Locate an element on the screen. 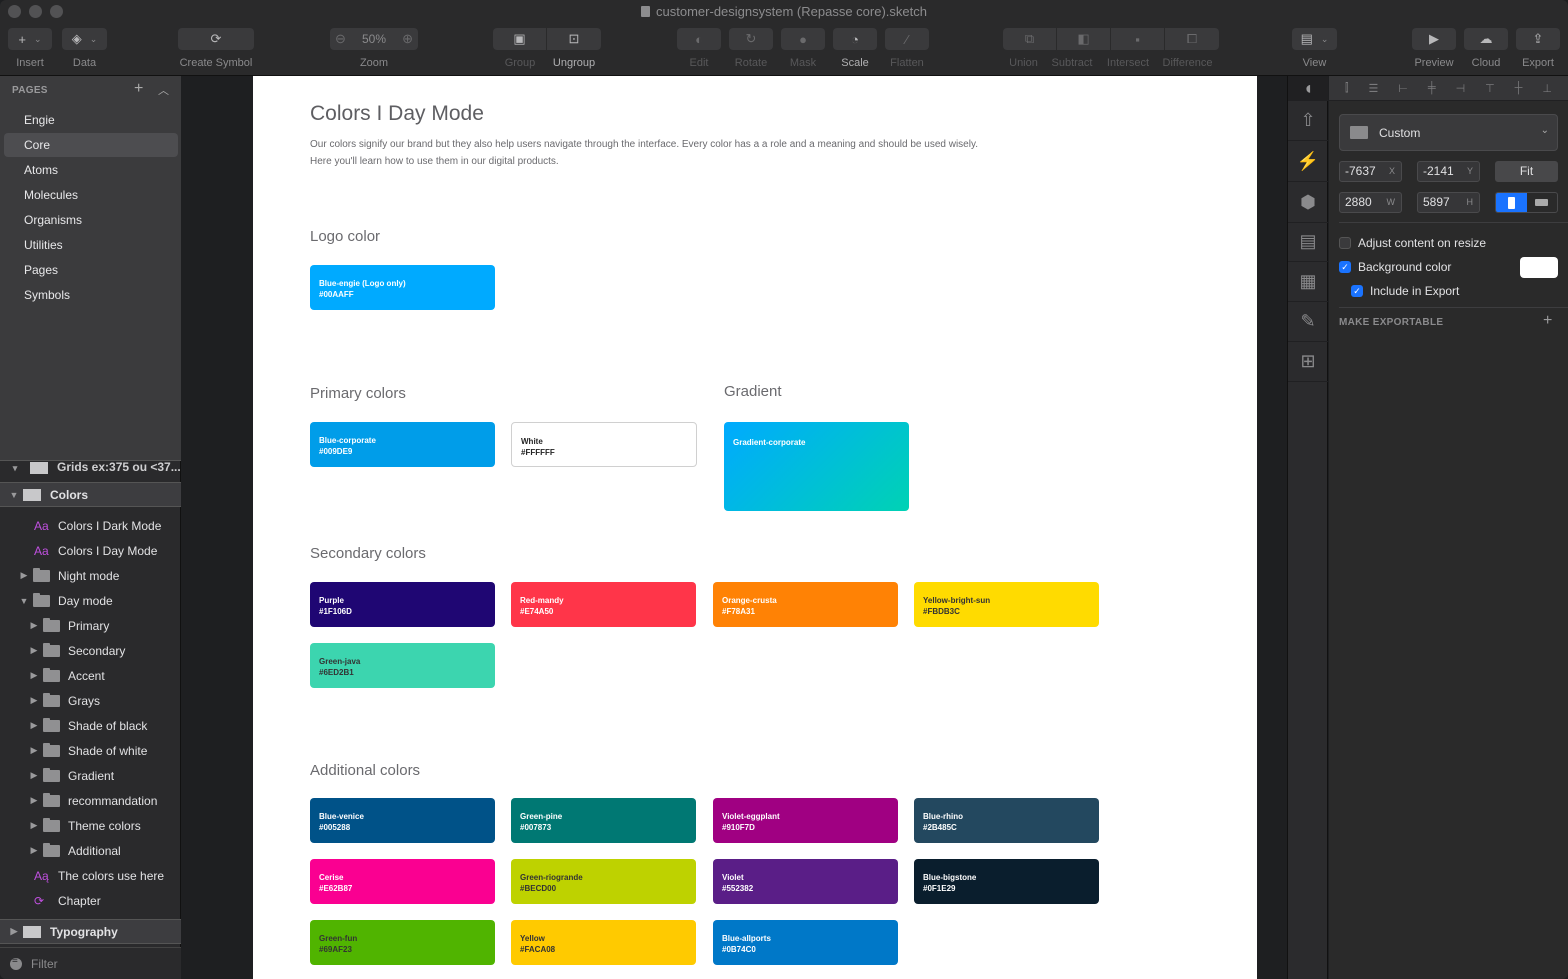 This screenshot has height=979, width=1568. hexagon-settings-icon: ⬢ is located at coordinates (1308, 203).